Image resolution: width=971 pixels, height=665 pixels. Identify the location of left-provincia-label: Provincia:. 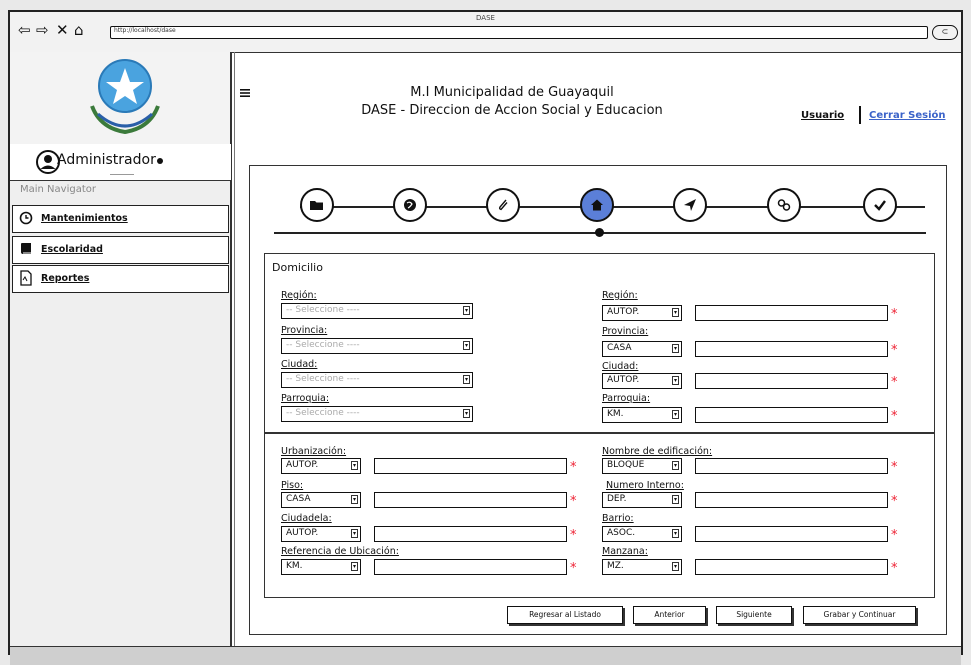
(304, 330).